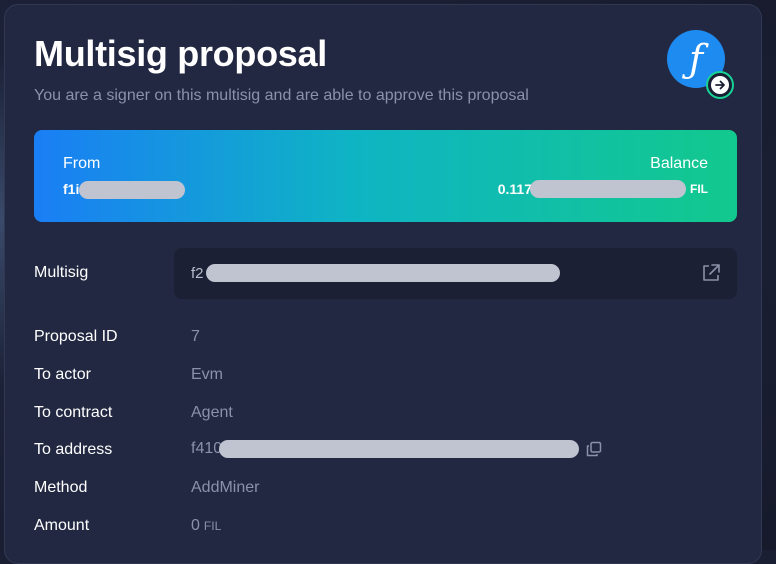 Image resolution: width=776 pixels, height=564 pixels. What do you see at coordinates (62, 375) in the screenshot?
I see `to-actor-label: To actor` at bounding box center [62, 375].